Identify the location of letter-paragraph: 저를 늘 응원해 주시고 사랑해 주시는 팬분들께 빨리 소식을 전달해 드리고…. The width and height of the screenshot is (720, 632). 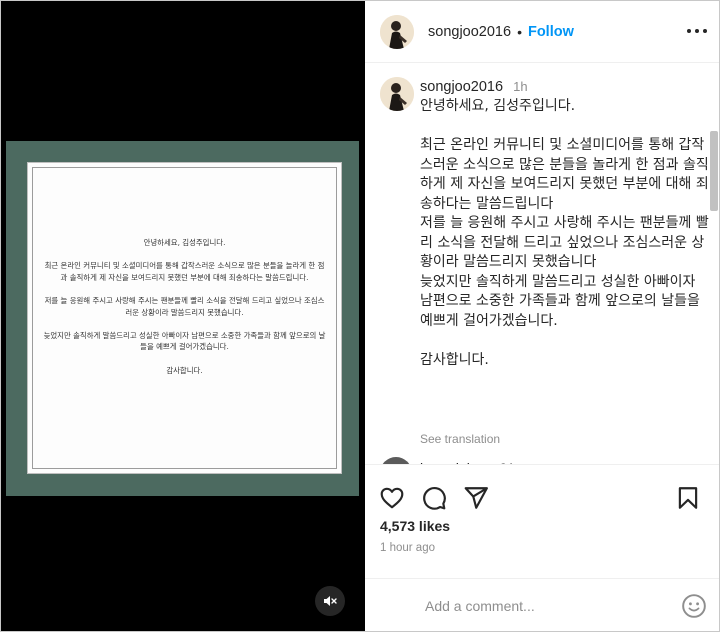
(184, 306).